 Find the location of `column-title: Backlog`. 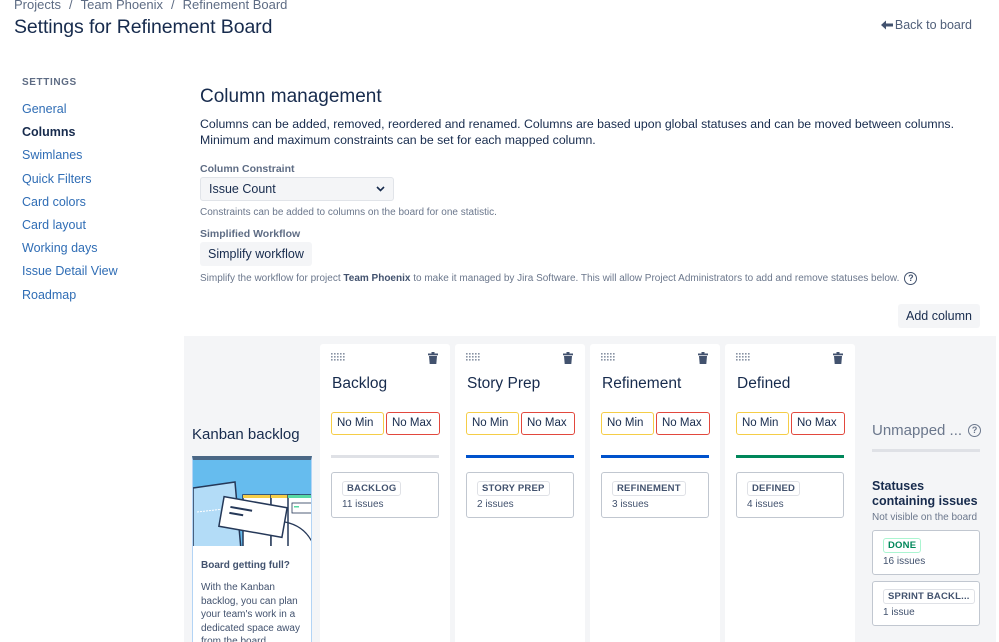

column-title: Backlog is located at coordinates (359, 384).